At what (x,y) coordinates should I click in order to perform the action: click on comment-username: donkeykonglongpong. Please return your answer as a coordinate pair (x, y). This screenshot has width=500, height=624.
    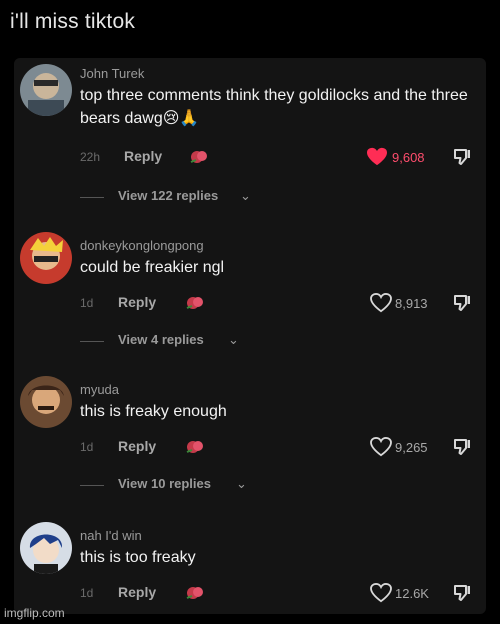
    Looking at the image, I should click on (142, 245).